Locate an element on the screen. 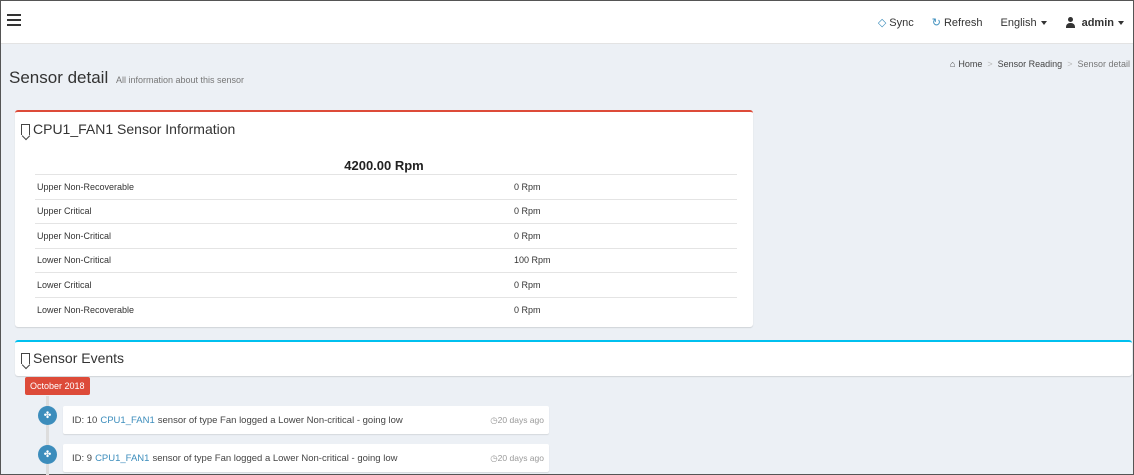  breadcrumb-current: Sensor detail is located at coordinates (1103, 64).